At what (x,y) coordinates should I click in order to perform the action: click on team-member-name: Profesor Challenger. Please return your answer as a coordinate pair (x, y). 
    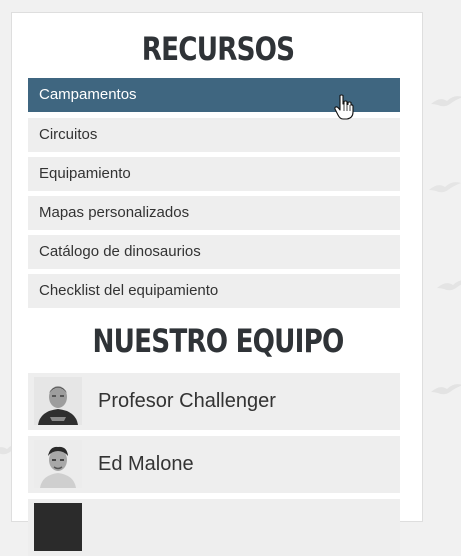
    Looking at the image, I should click on (187, 401).